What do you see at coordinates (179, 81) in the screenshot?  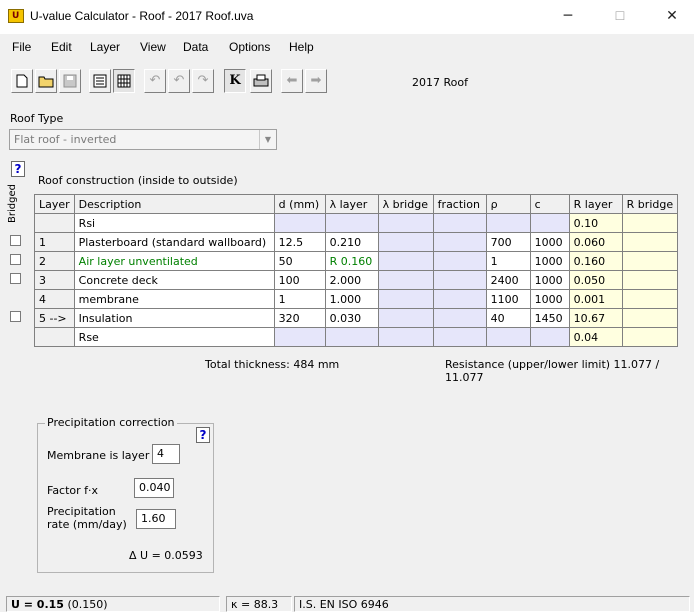 I see `redo-icon: ↶` at bounding box center [179, 81].